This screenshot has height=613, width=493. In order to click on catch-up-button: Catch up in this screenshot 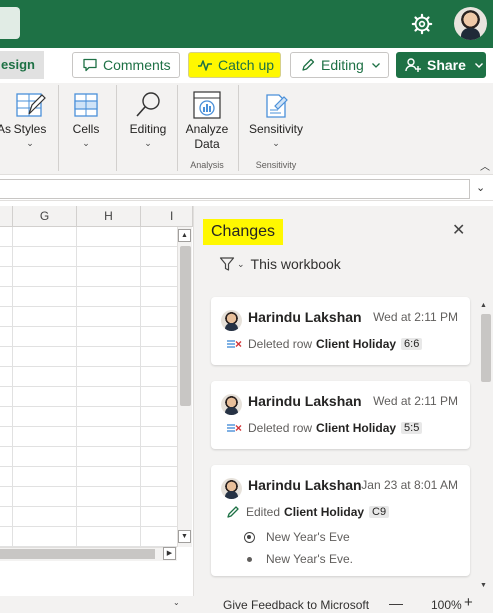, I will do `click(234, 65)`.